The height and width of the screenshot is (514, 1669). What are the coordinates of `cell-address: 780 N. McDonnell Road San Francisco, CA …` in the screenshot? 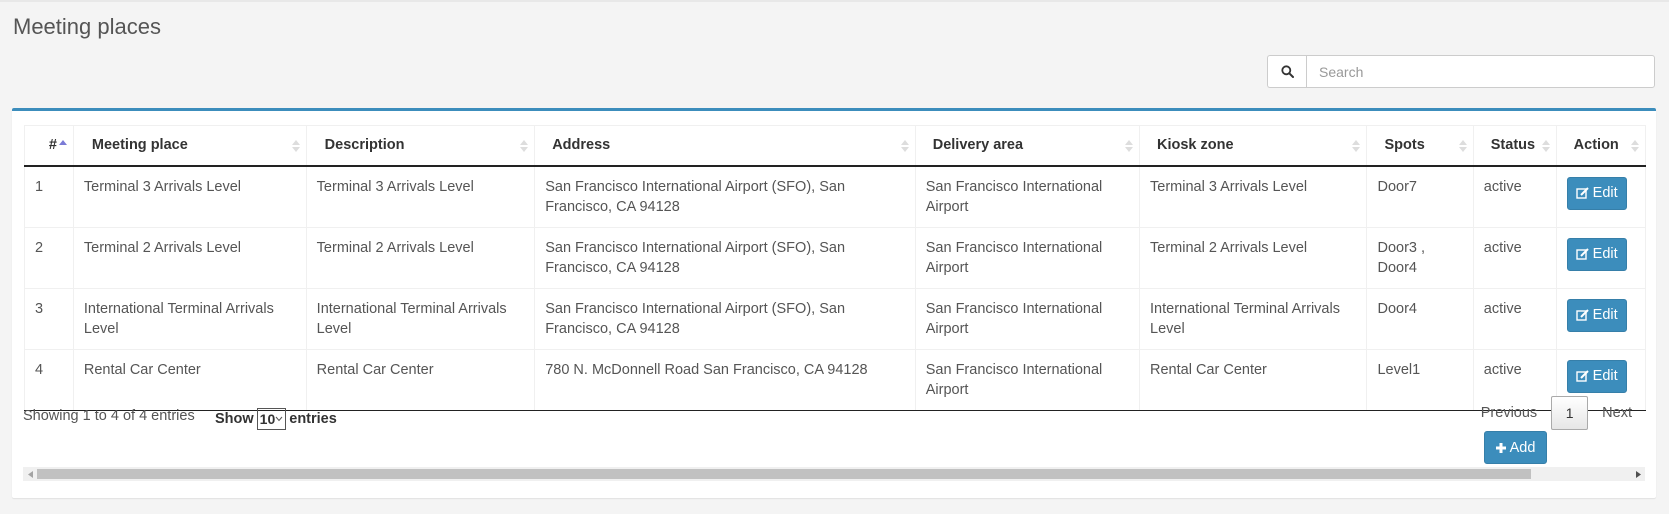 It's located at (725, 379).